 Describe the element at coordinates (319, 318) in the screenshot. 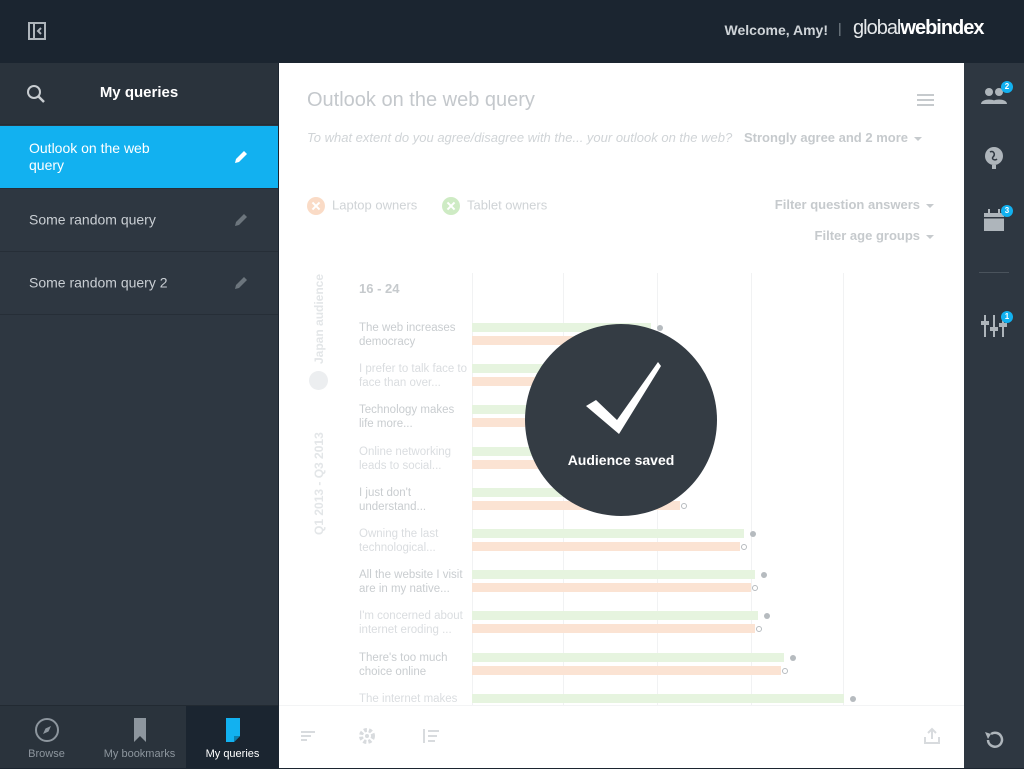

I see `audience-side-label: Japan audience` at that location.